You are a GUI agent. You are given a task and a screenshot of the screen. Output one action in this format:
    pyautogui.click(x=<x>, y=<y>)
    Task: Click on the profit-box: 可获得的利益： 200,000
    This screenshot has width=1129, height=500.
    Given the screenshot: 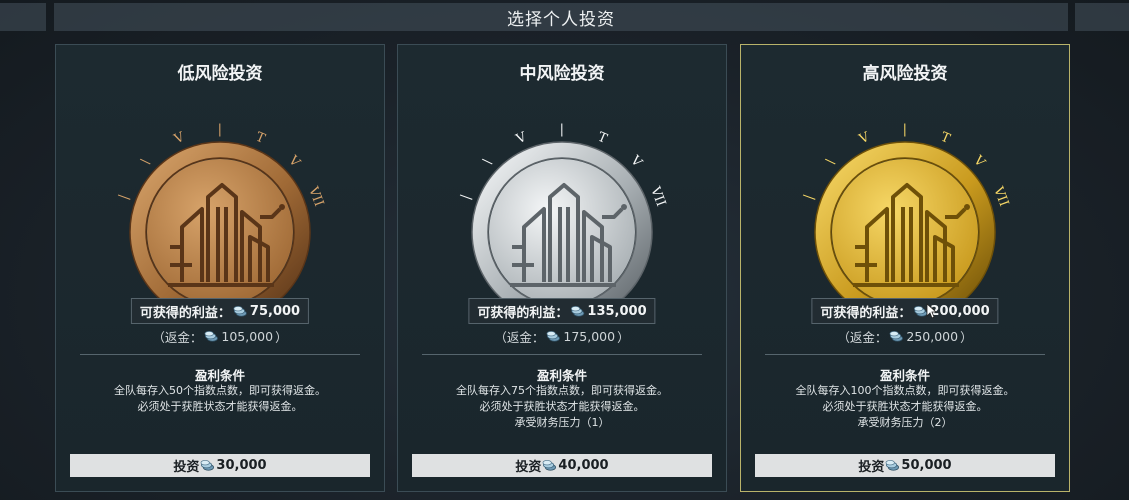 What is the action you would take?
    pyautogui.click(x=905, y=311)
    